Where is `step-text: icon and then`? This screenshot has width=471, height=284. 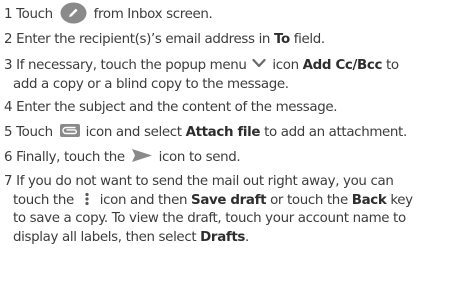 step-text: icon and then is located at coordinates (143, 200).